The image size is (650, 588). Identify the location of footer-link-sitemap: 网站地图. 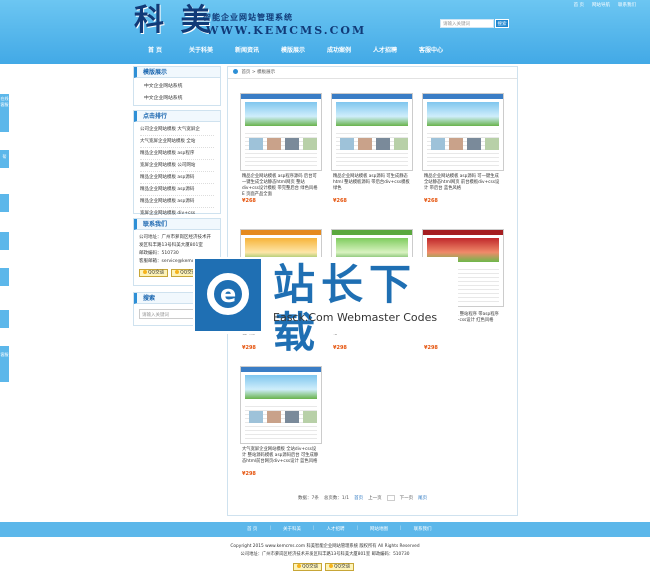
(379, 529).